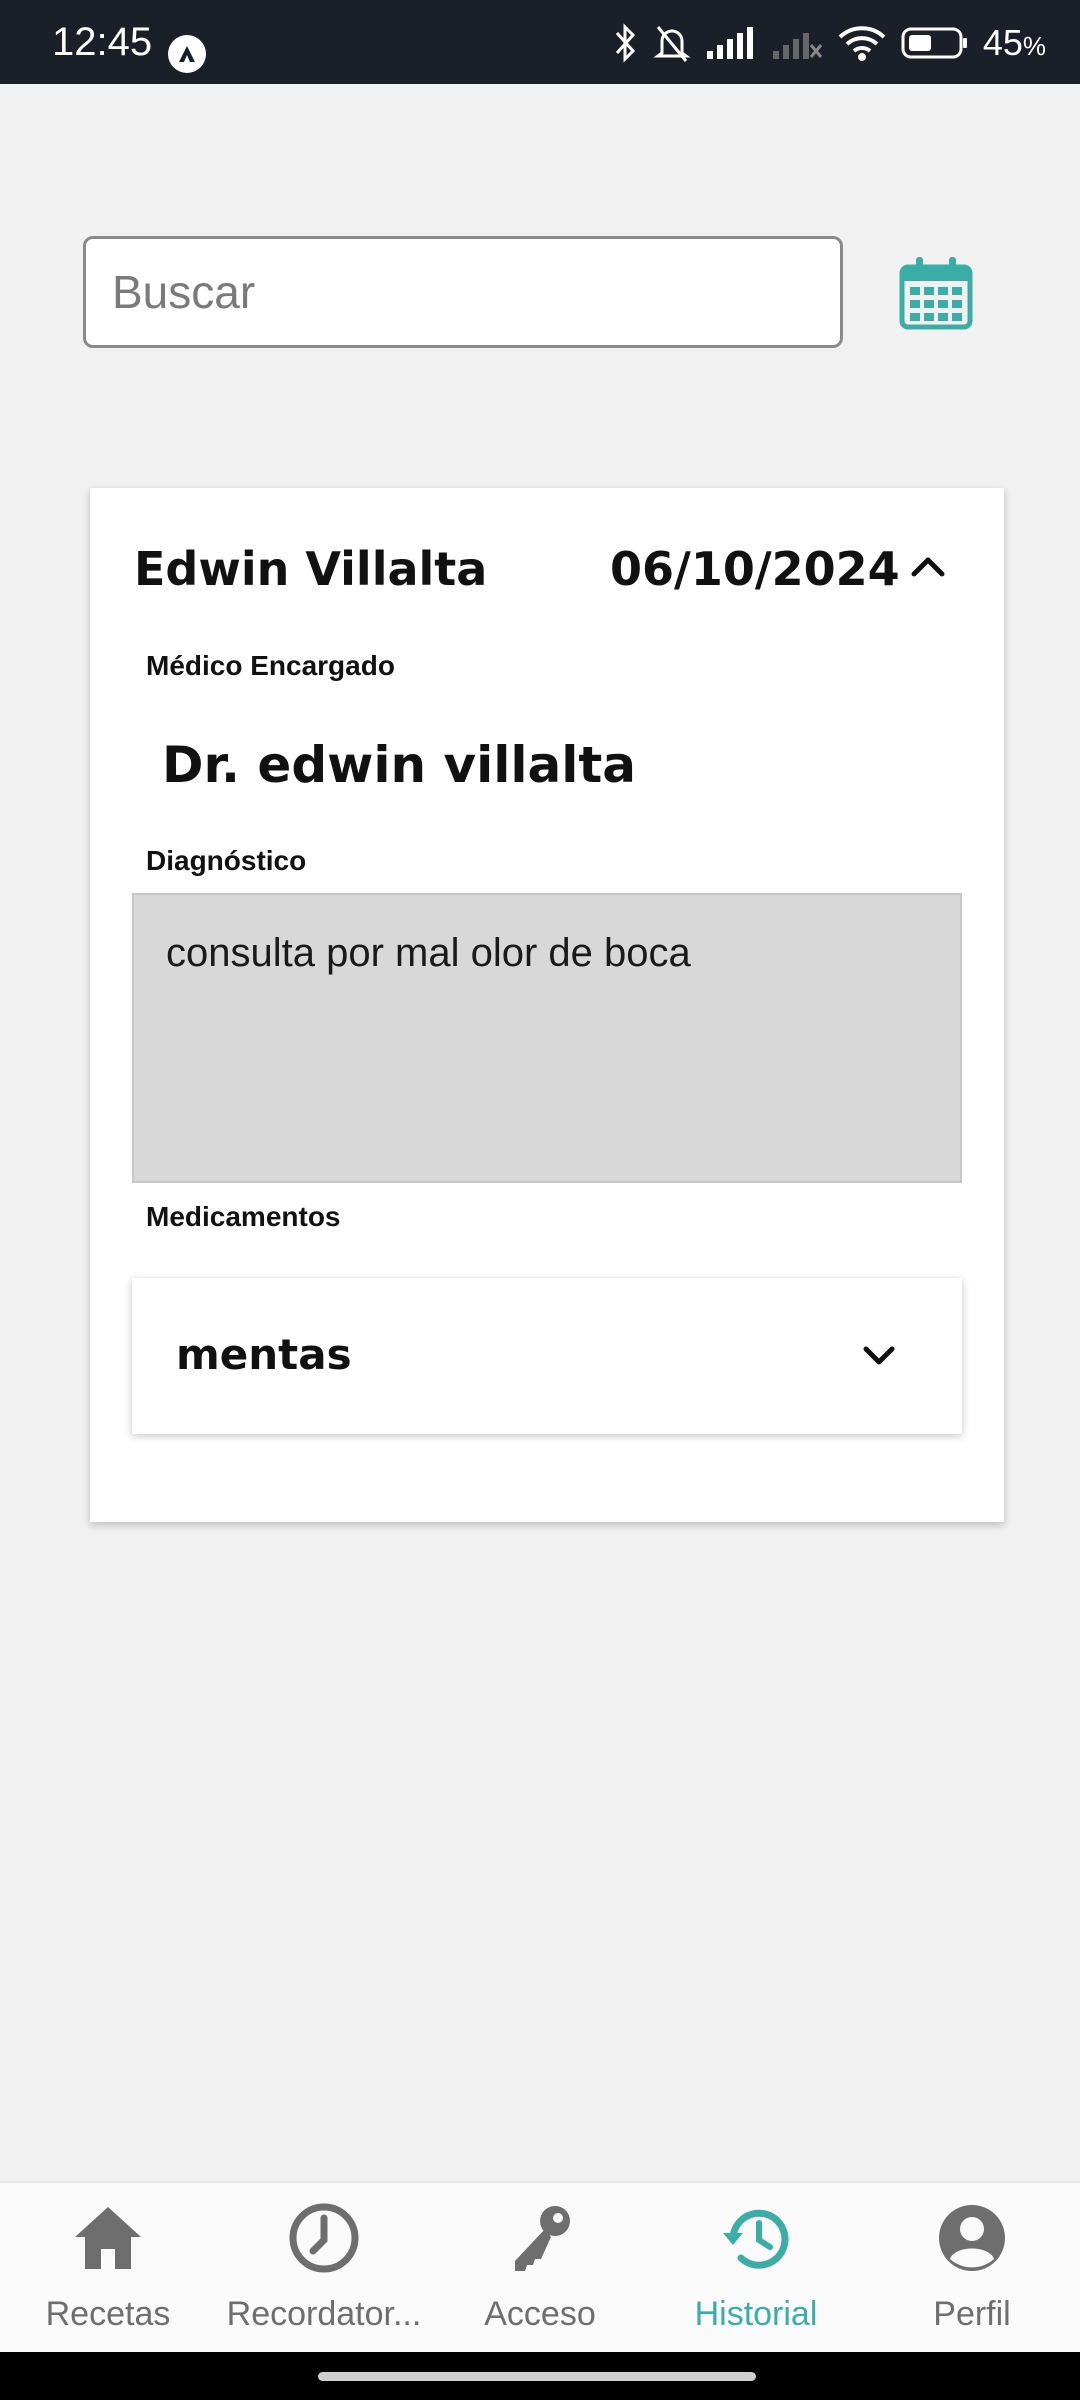  Describe the element at coordinates (756, 2314) in the screenshot. I see `nav-label-historial: Historial` at that location.